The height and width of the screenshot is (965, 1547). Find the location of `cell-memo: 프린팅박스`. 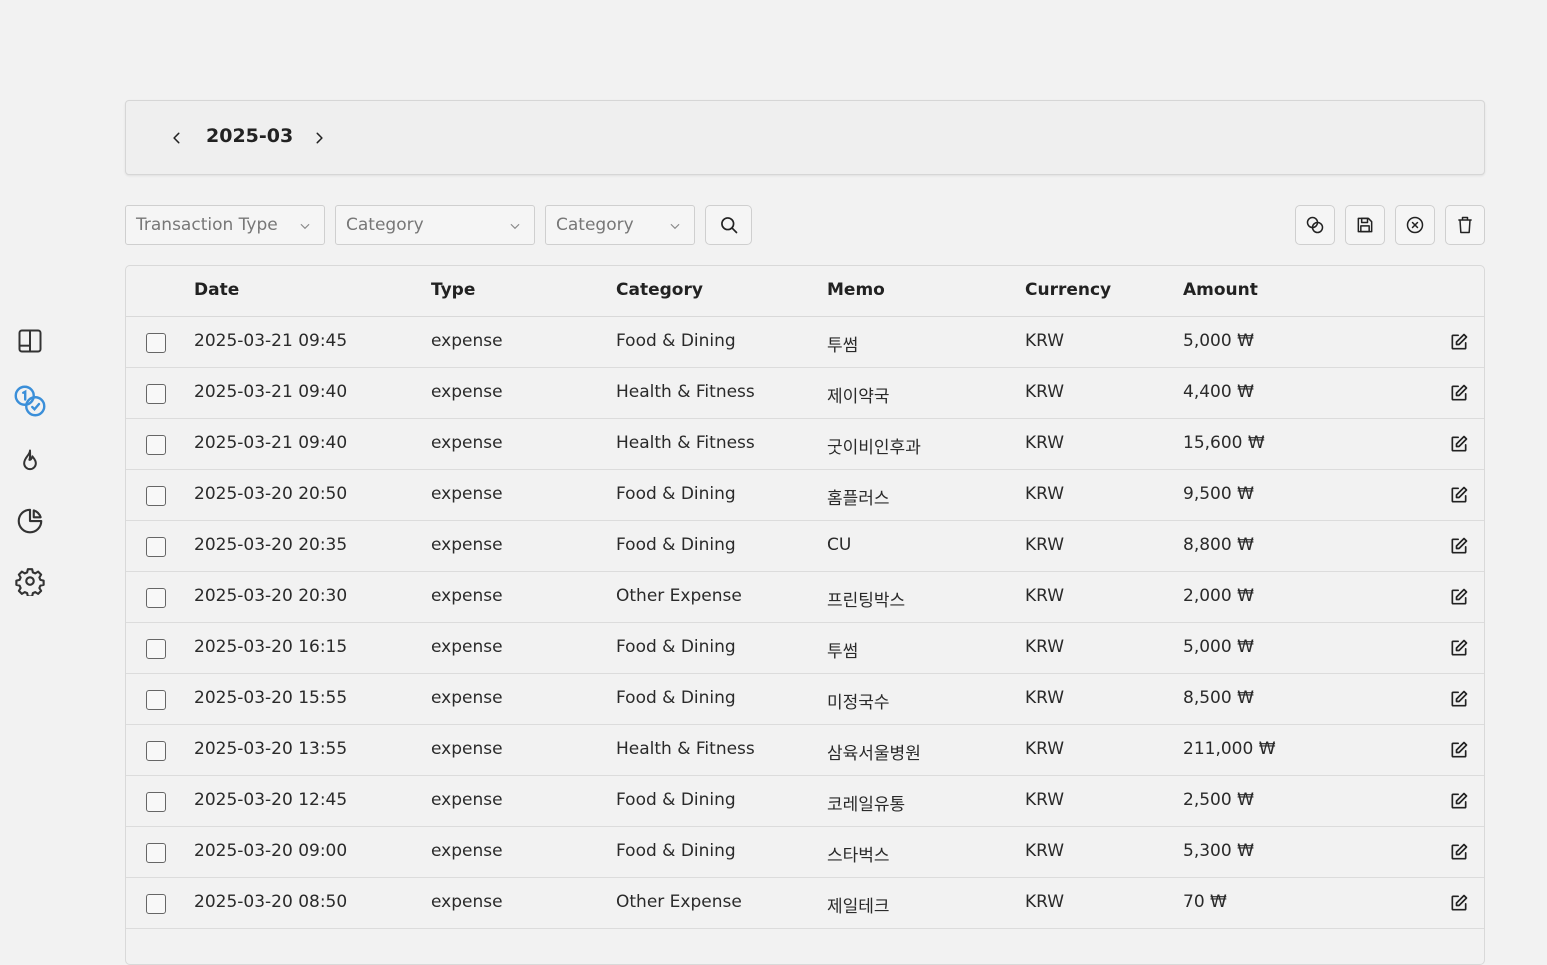

cell-memo: 프린팅박스 is located at coordinates (866, 601).